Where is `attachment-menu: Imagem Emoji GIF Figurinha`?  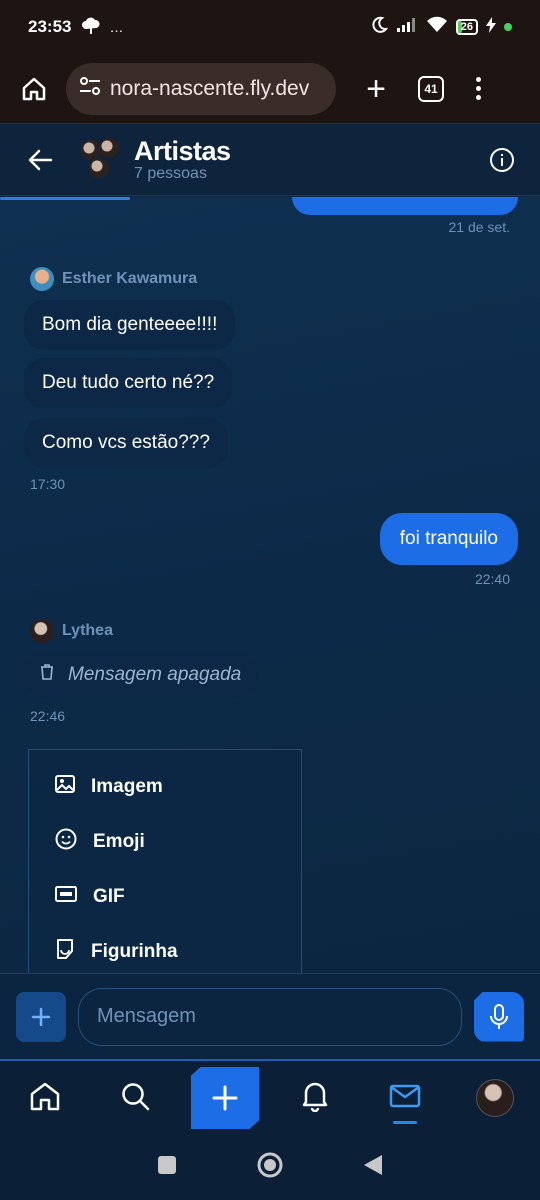 attachment-menu: Imagem Emoji GIF Figurinha is located at coordinates (165, 869).